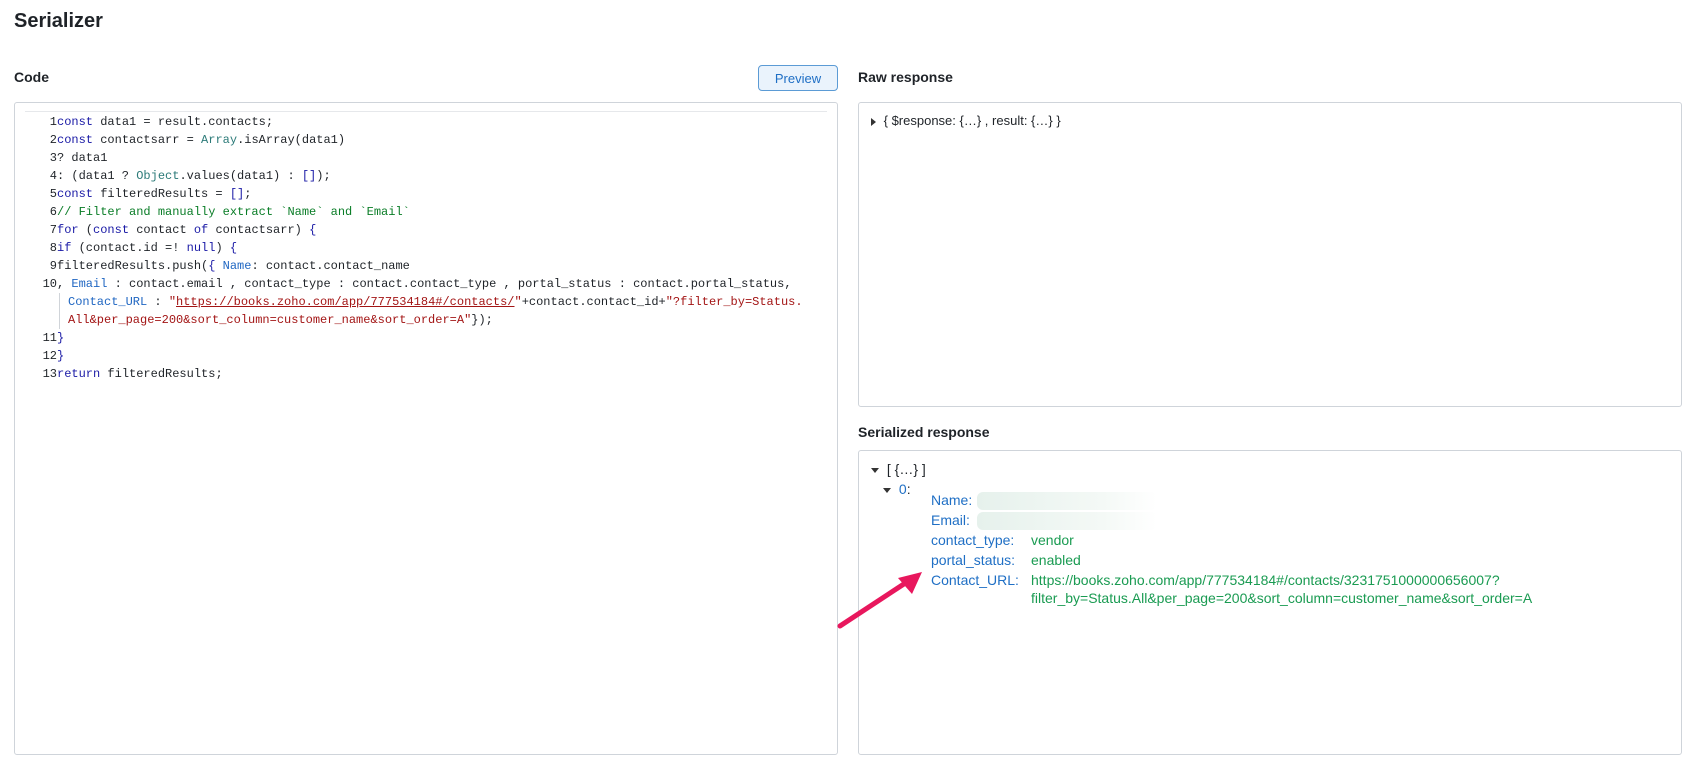  I want to click on code-token: contact, so click(161, 230).